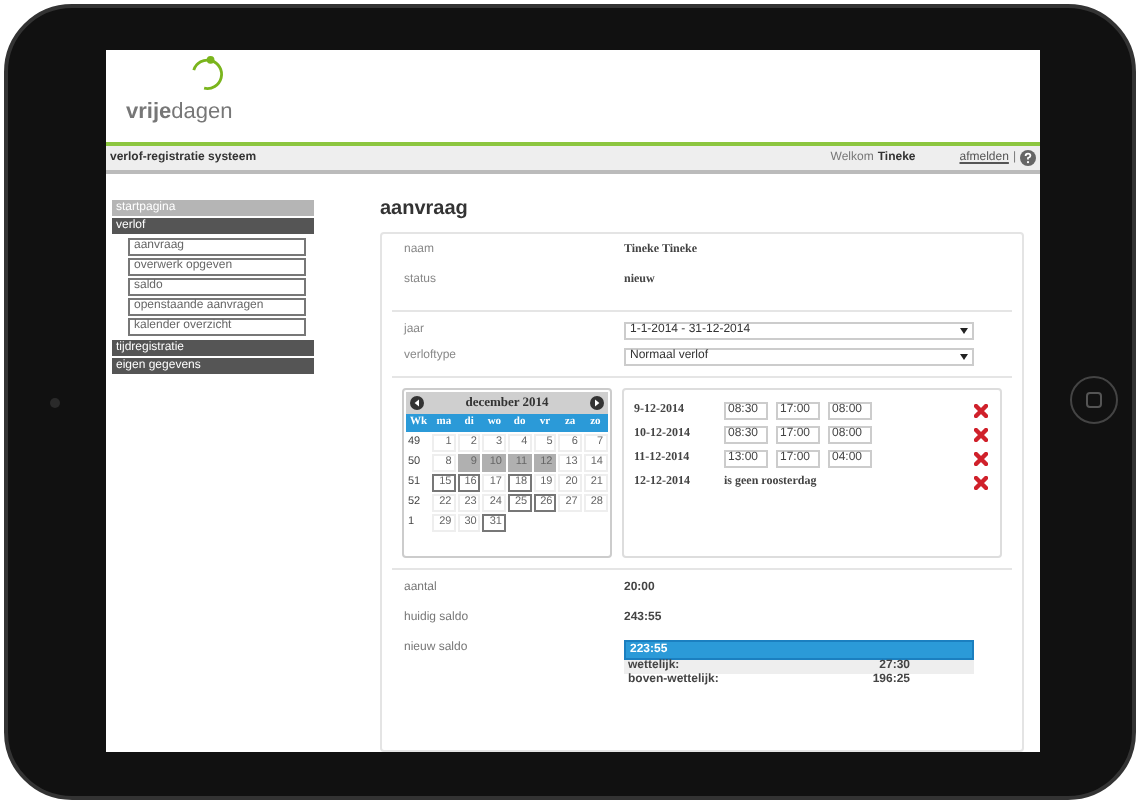  I want to click on page-title: aanvraag, so click(425, 210).